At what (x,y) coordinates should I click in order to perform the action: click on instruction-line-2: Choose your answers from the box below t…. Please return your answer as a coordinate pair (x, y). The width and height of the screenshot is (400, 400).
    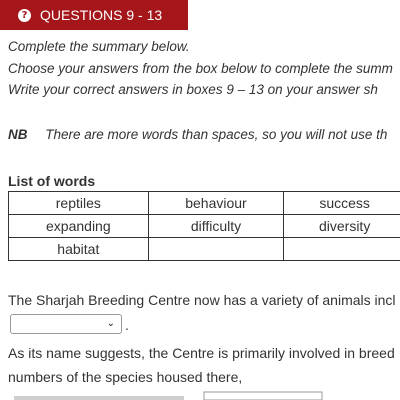
    Looking at the image, I should click on (200, 68).